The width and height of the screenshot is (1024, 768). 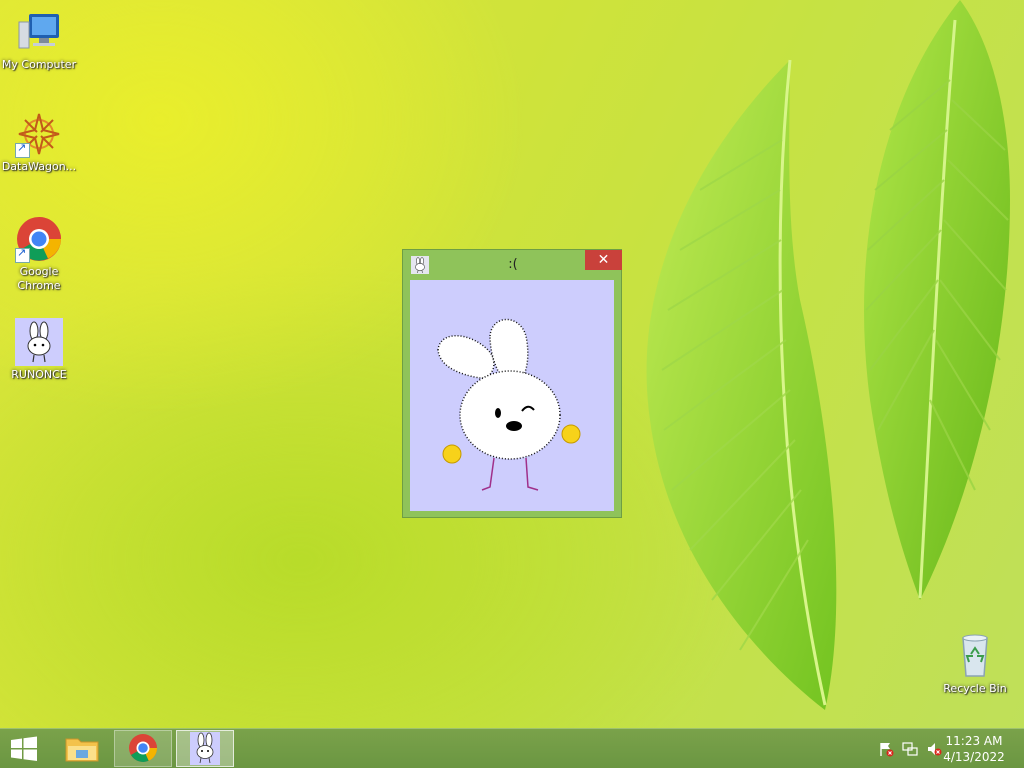 I want to click on desktop-icon-runonce: RUNONCE, so click(x=39, y=350).